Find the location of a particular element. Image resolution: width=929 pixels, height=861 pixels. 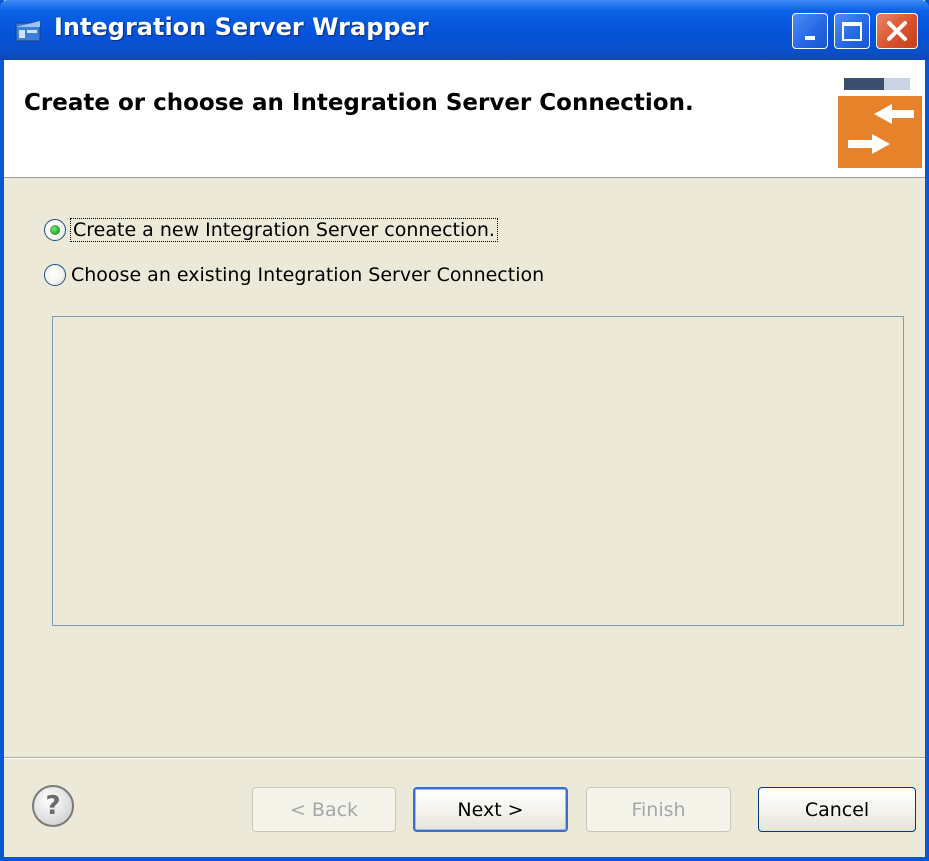

maximize-button is located at coordinates (852, 31).